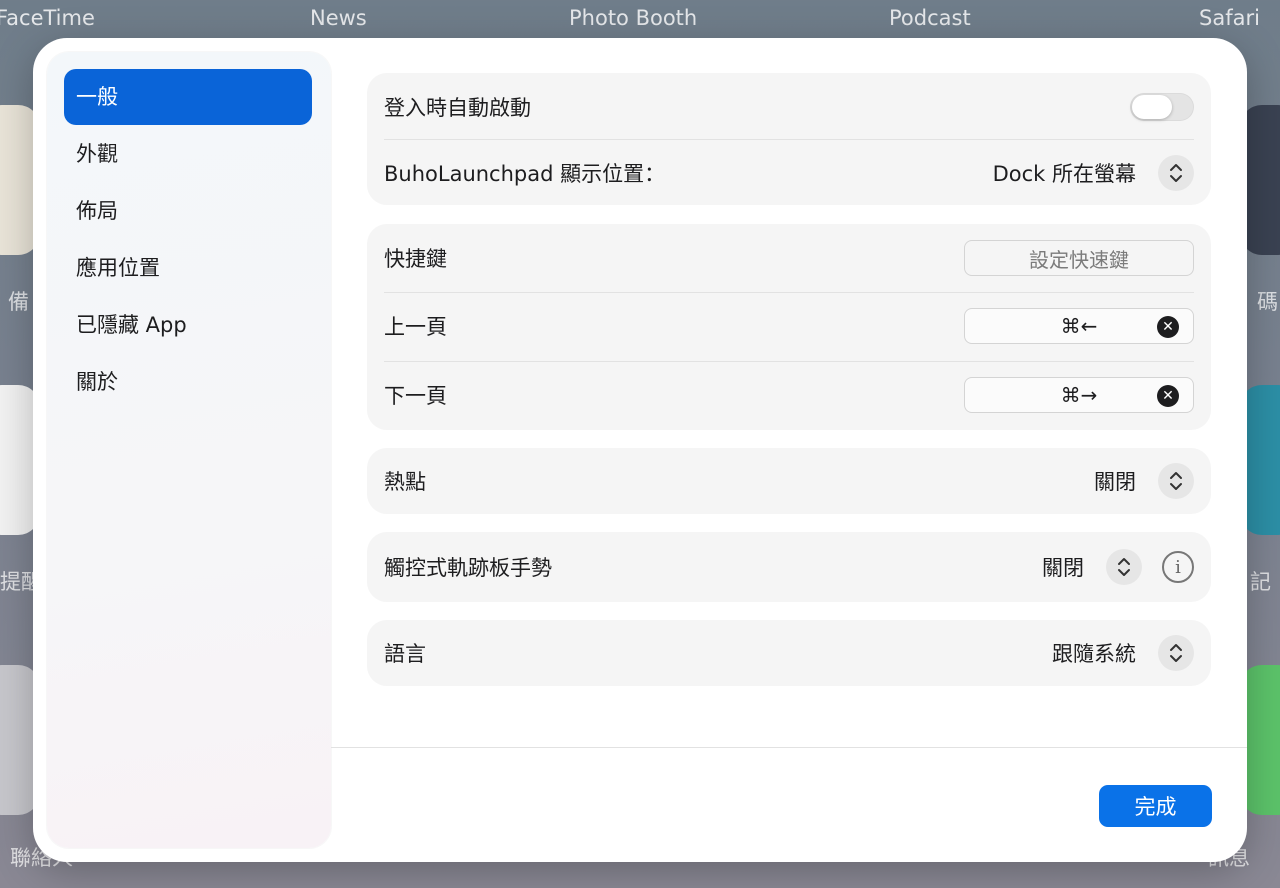 Image resolution: width=1280 pixels, height=888 pixels. I want to click on language-value: 跟隨系統, so click(1094, 653).